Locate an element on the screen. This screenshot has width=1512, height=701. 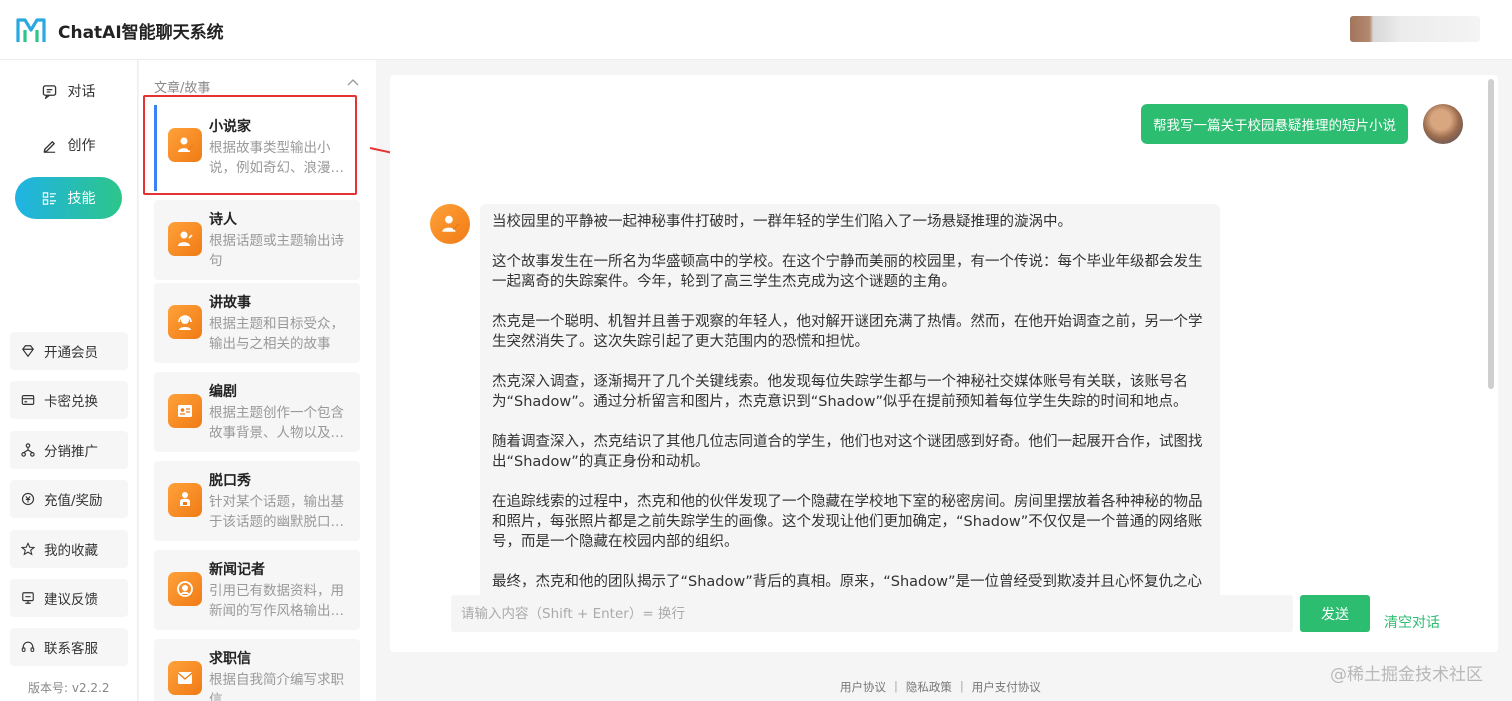
version-label: 版本号: v2.2.2 is located at coordinates (69, 688).